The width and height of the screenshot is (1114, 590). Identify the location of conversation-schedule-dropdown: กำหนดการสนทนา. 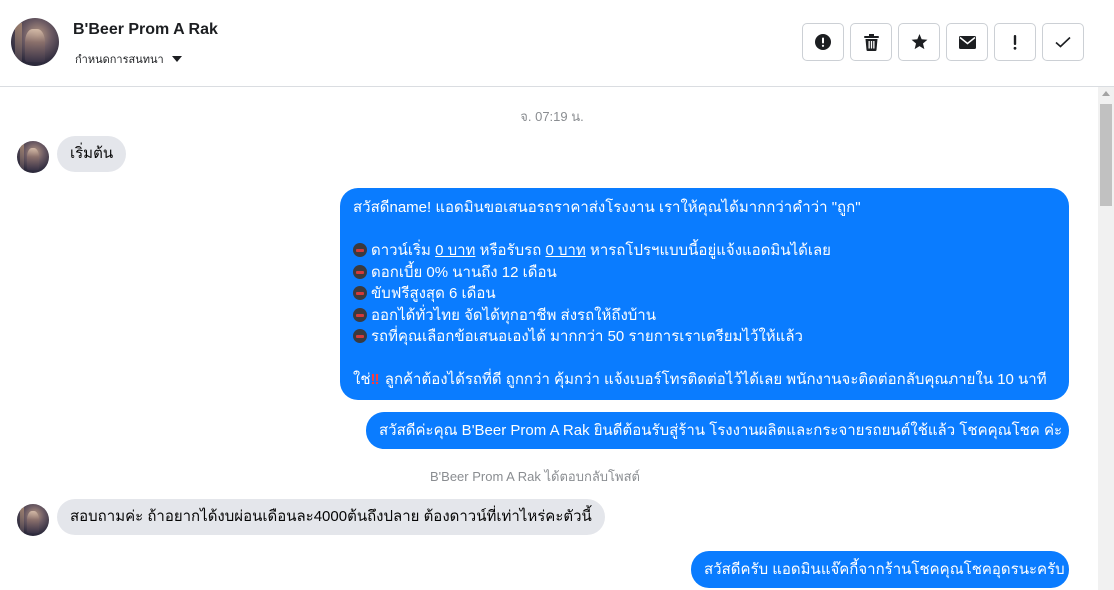
(128, 59).